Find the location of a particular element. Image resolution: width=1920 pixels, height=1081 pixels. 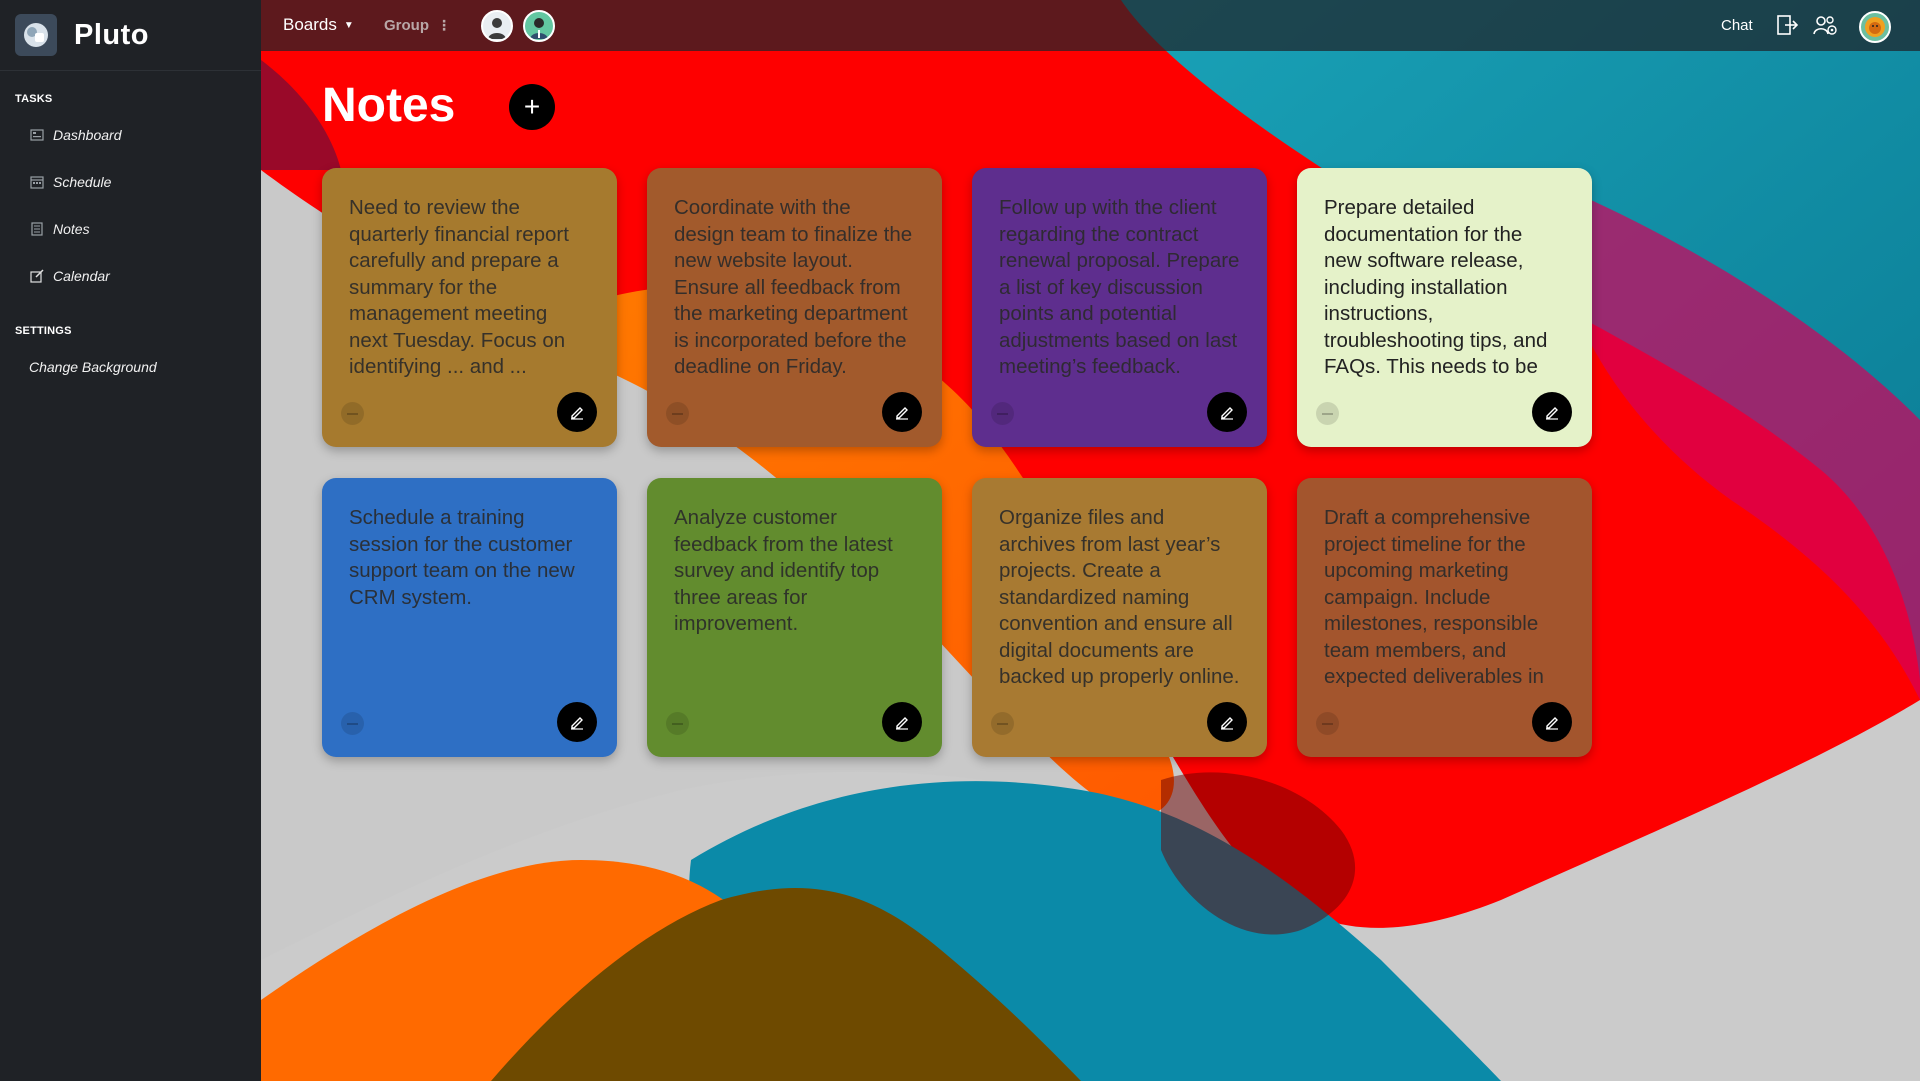

caret-down-icon: ▼ is located at coordinates (348, 25).